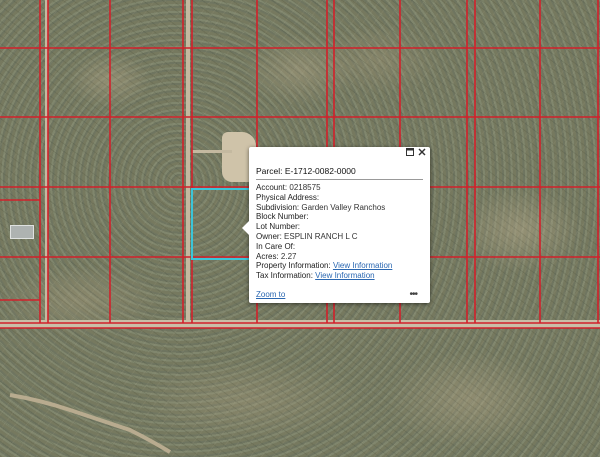  What do you see at coordinates (362, 265) in the screenshot?
I see `property-info-link: View Information` at bounding box center [362, 265].